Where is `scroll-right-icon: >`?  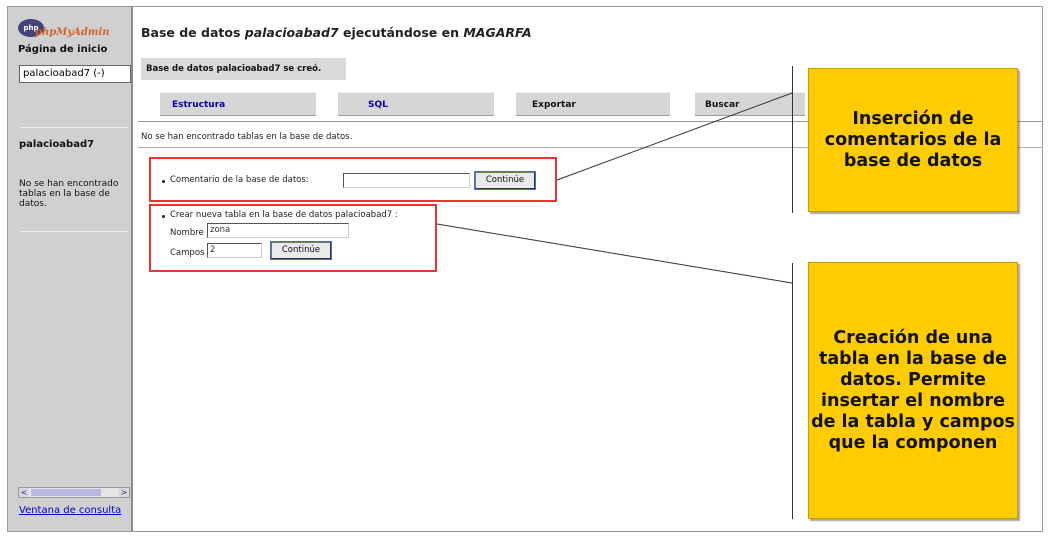
scroll-right-icon: > is located at coordinates (124, 492).